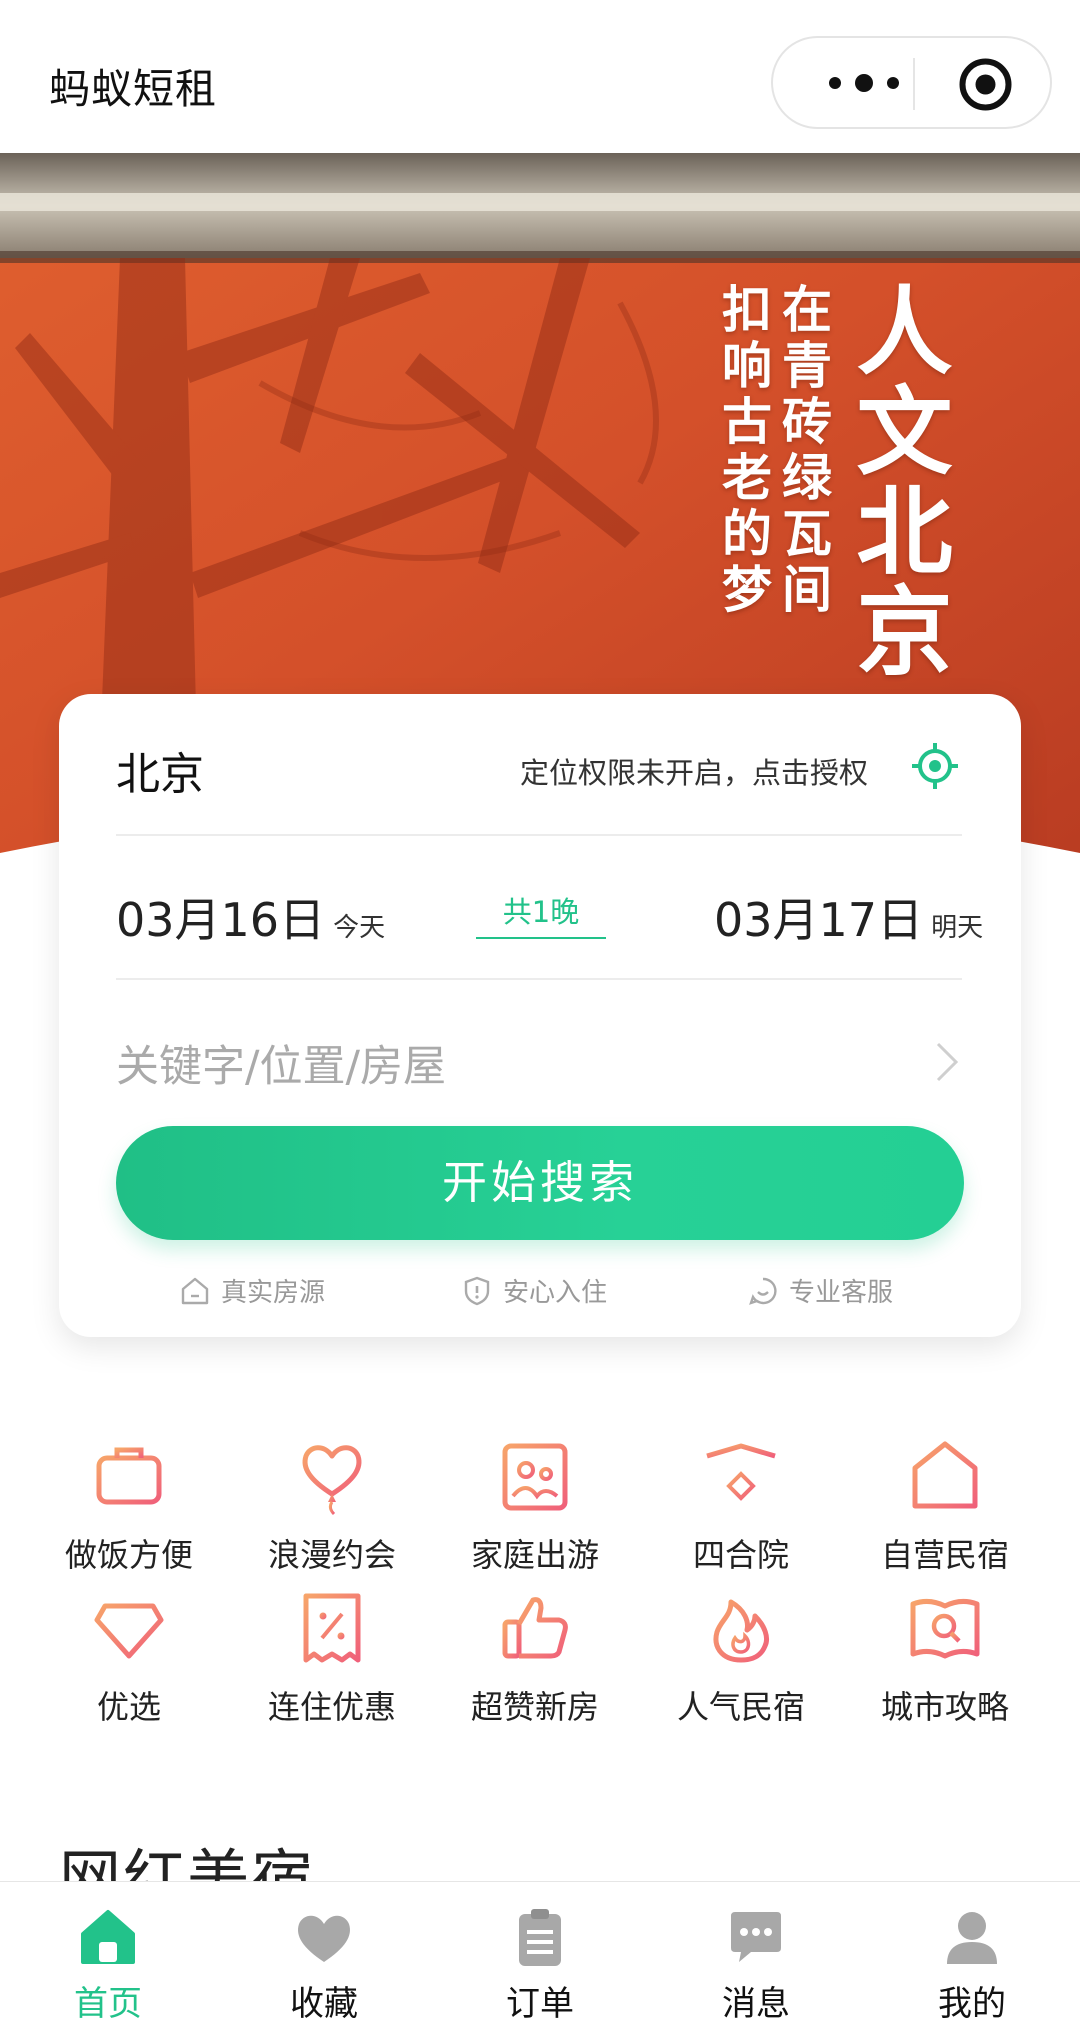  Describe the element at coordinates (972, 1938) in the screenshot. I see `user-icon` at that location.